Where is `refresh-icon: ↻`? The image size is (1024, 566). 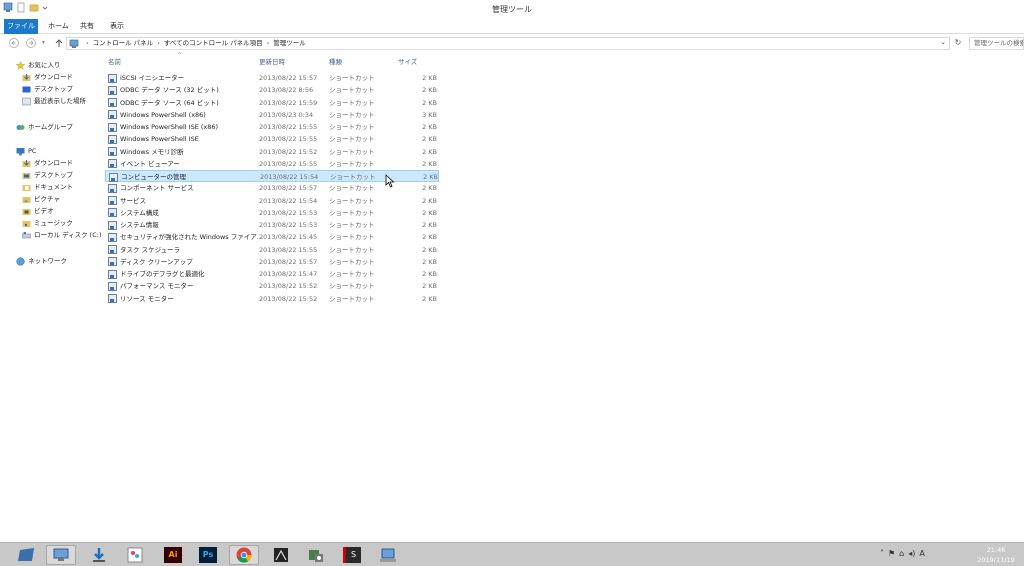 refresh-icon: ↻ is located at coordinates (958, 43).